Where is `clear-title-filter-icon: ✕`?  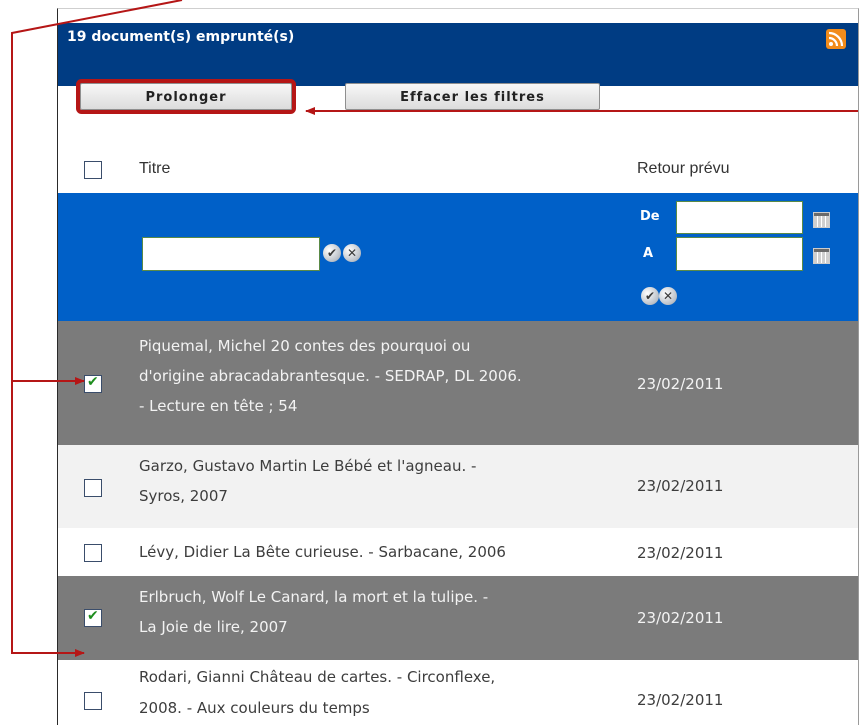 clear-title-filter-icon: ✕ is located at coordinates (352, 253).